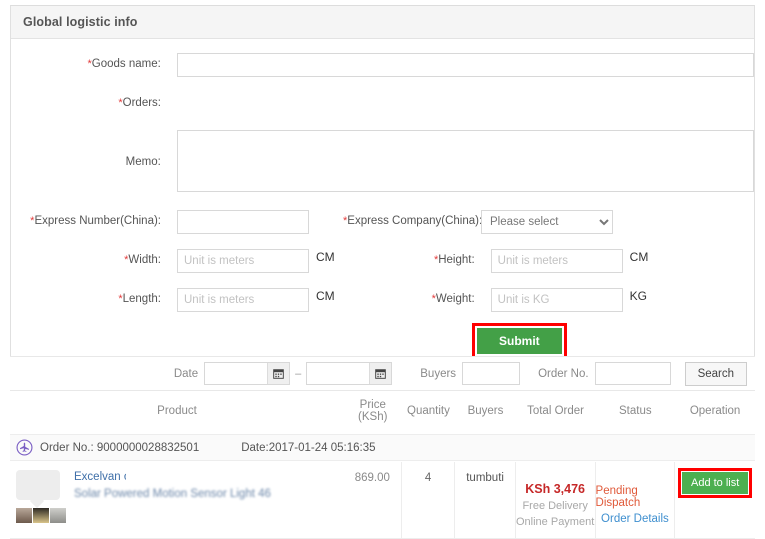 The height and width of the screenshot is (539, 765). What do you see at coordinates (413, 221) in the screenshot?
I see `express-company-label: *Express Company(China):` at bounding box center [413, 221].